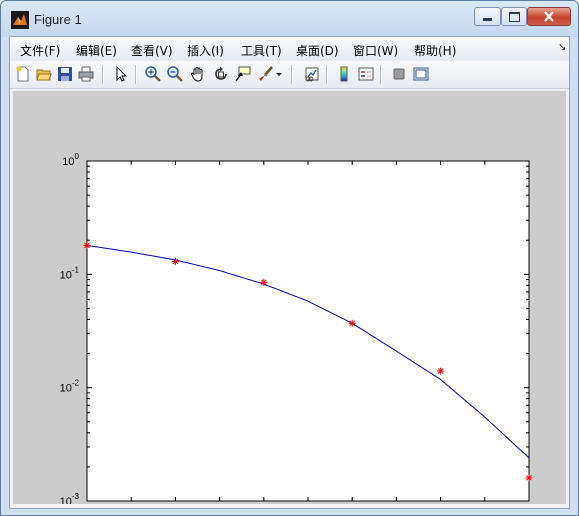 Image resolution: width=579 pixels, height=516 pixels. Describe the element at coordinates (312, 74) in the screenshot. I see `link-plot-icon` at that location.